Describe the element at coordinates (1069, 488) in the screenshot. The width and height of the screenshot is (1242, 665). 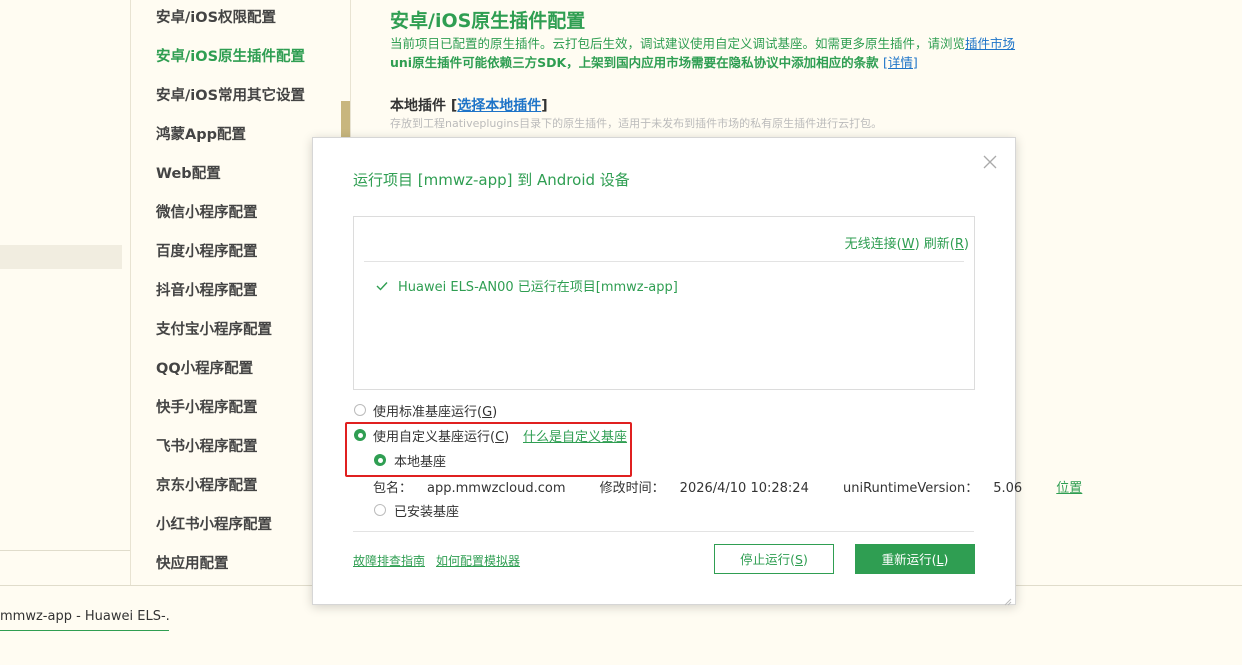
I see `location-link: 位置` at that location.